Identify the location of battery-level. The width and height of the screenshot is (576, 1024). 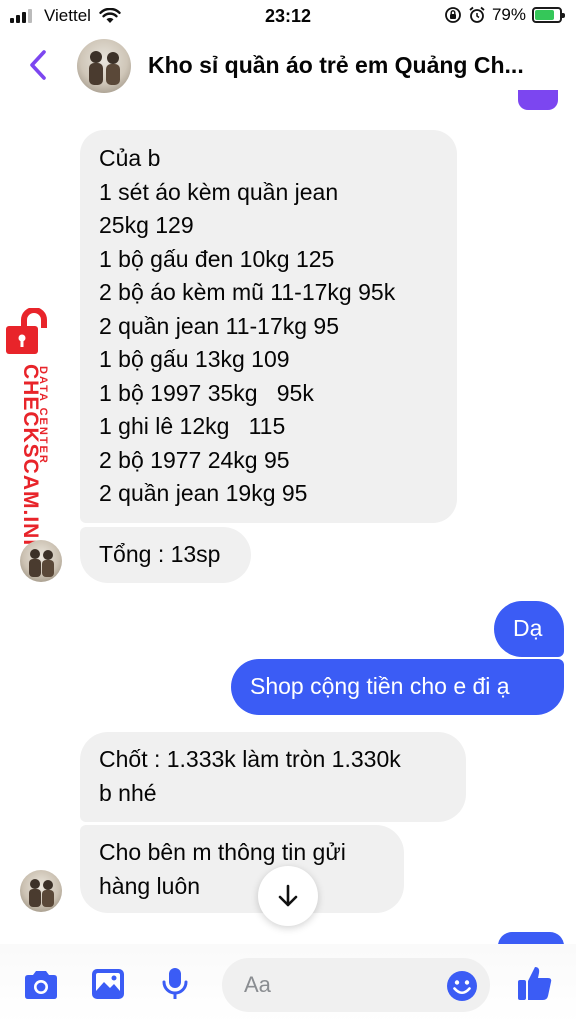
(544, 15).